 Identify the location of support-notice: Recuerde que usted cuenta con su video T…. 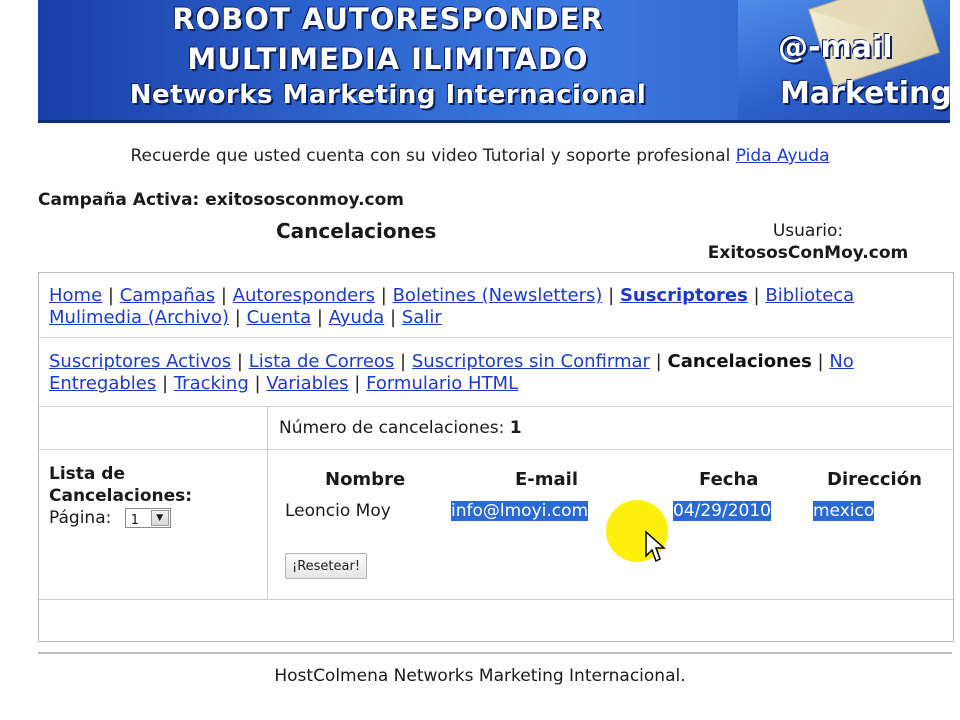
(480, 156).